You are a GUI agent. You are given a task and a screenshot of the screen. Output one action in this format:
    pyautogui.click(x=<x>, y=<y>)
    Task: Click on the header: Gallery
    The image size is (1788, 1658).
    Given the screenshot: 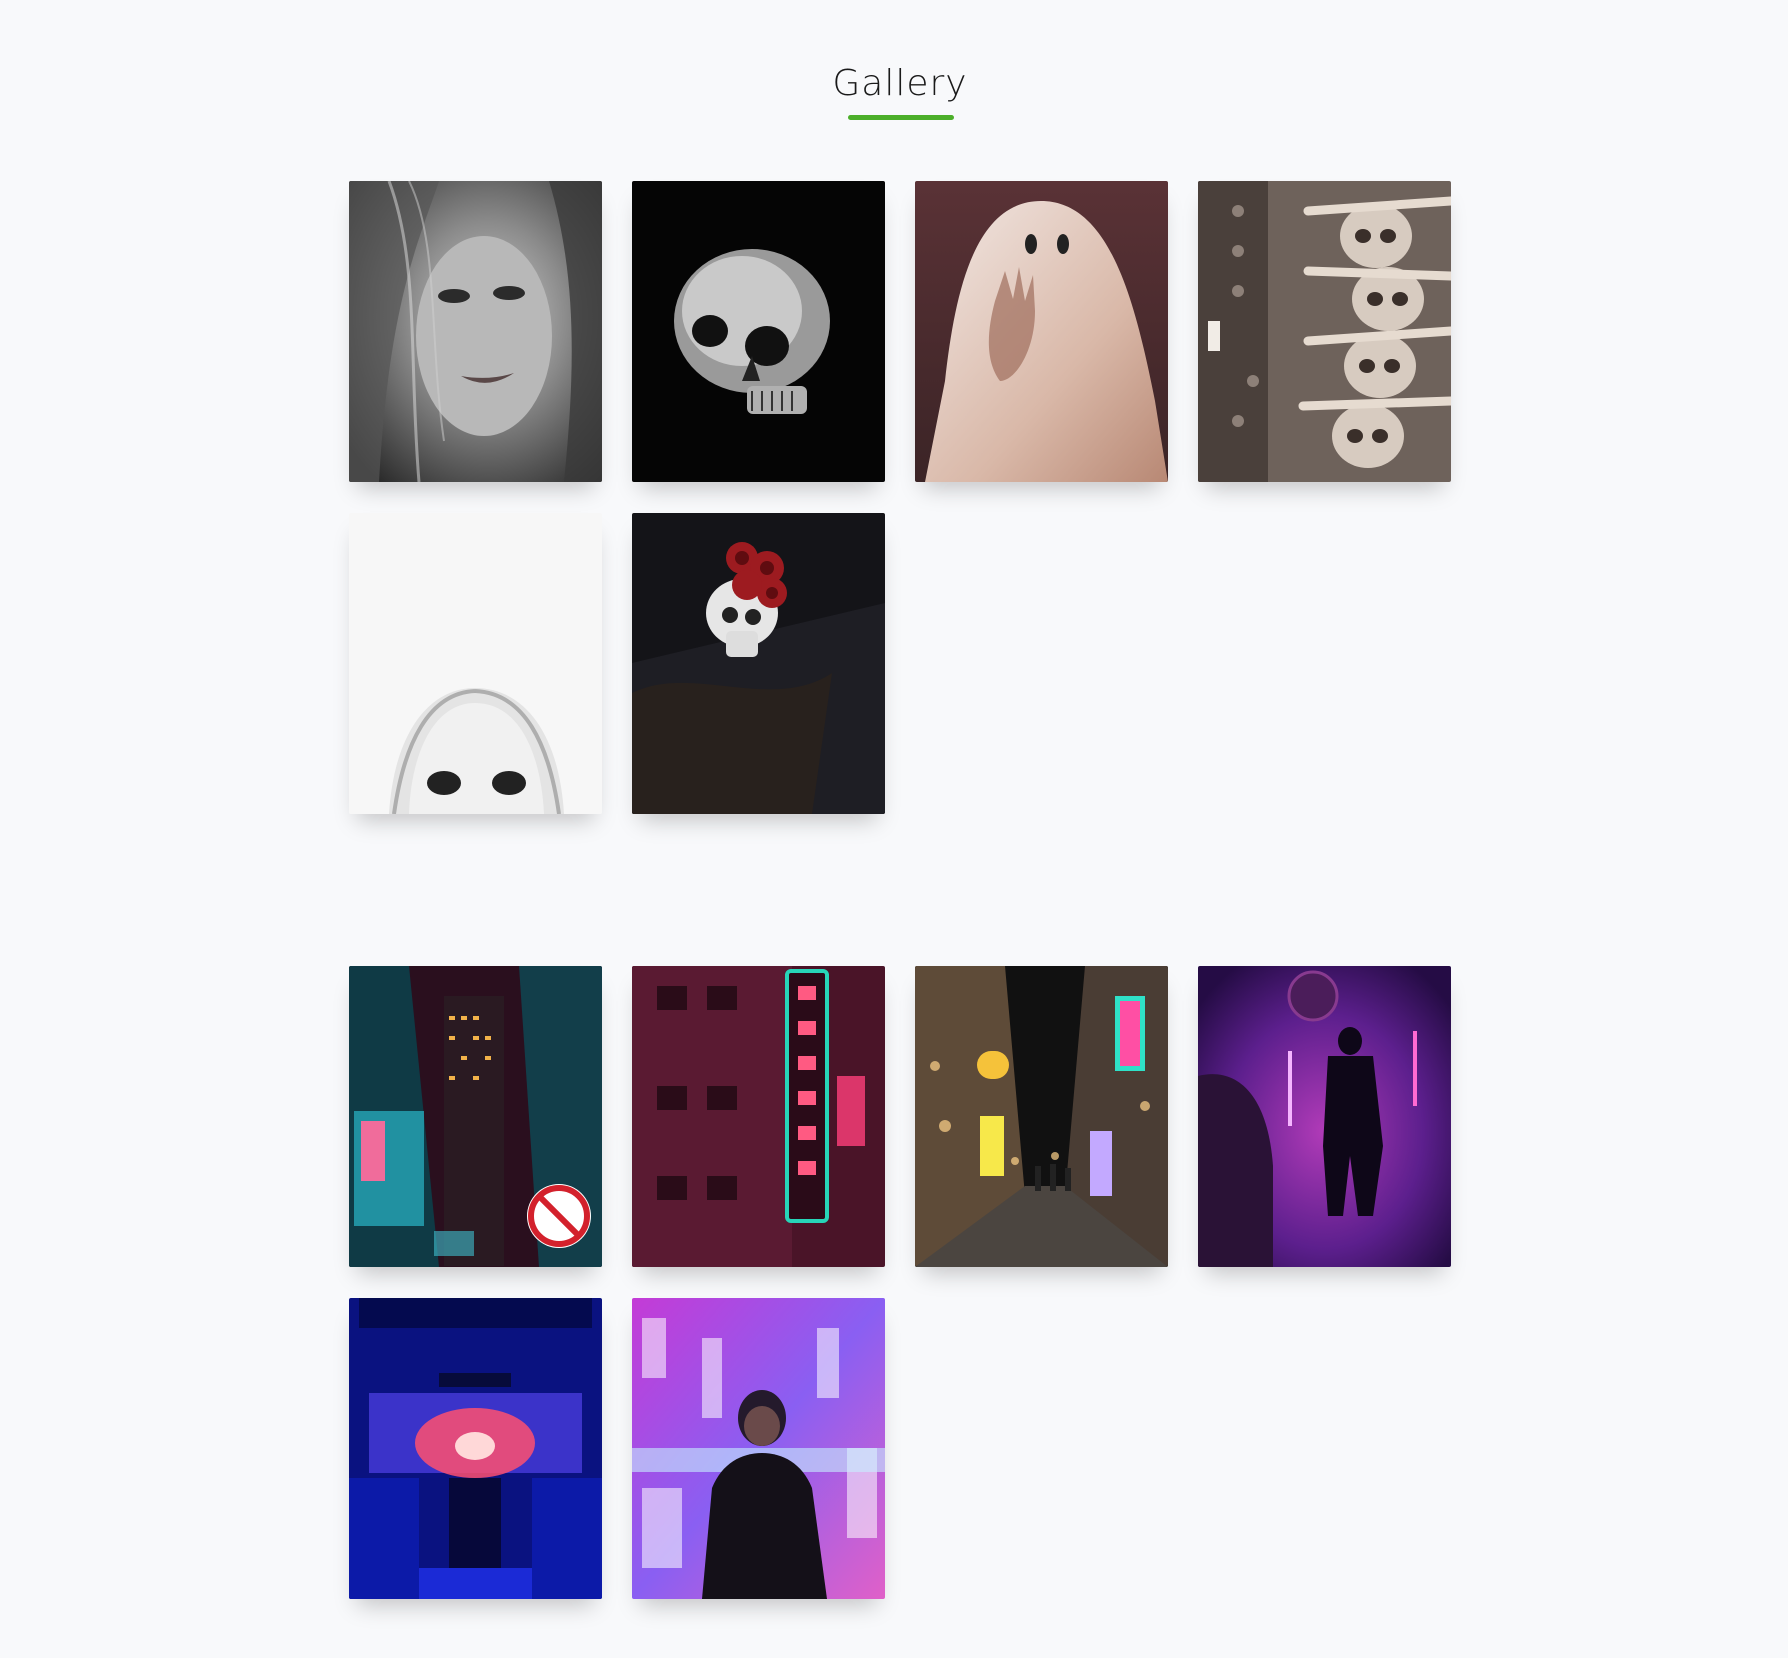 What is the action you would take?
    pyautogui.click(x=894, y=84)
    